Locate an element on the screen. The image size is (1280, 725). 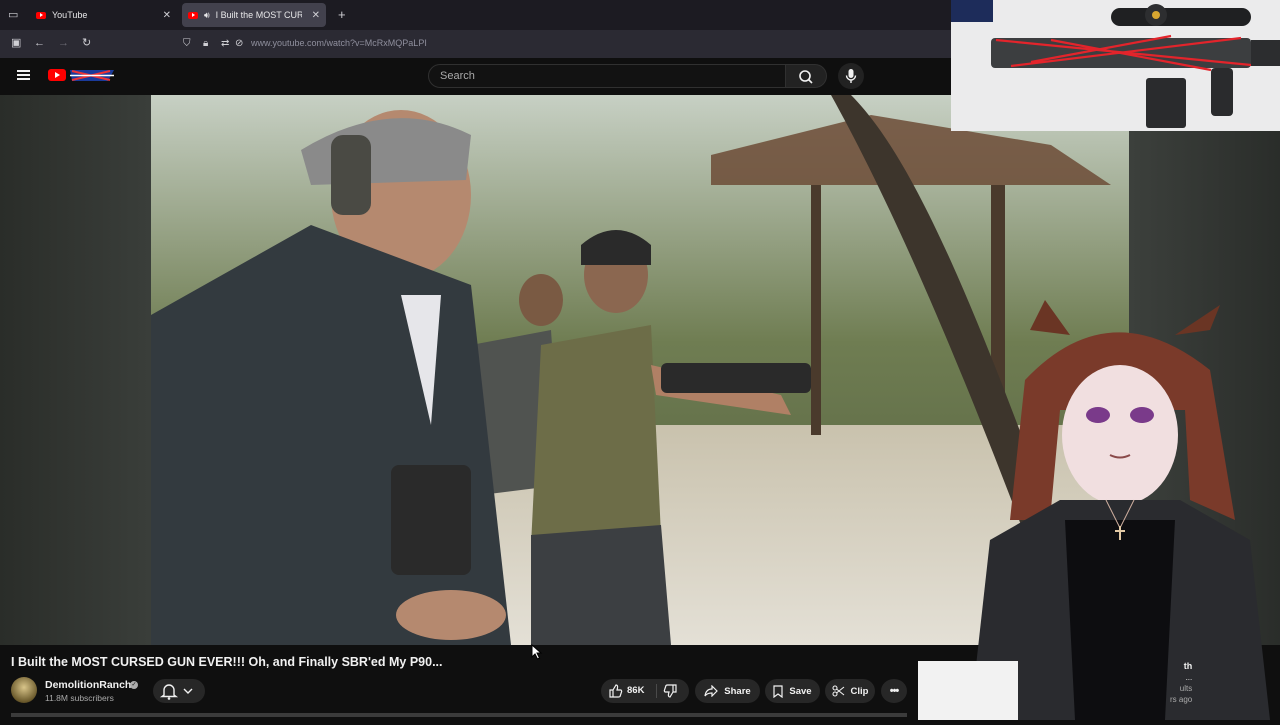
search-icon is located at coordinates (806, 77).